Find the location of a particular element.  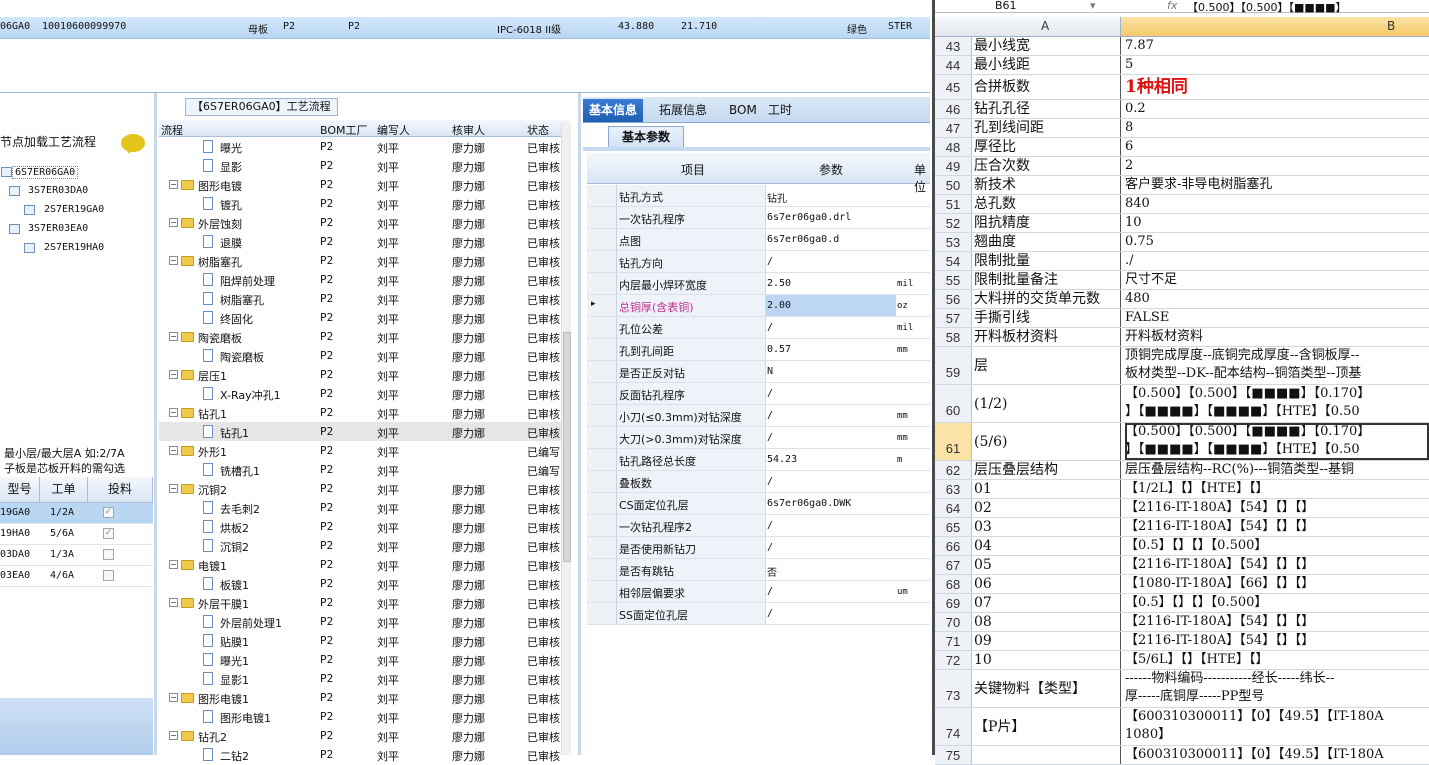

row-number: 58 is located at coordinates (953, 337).